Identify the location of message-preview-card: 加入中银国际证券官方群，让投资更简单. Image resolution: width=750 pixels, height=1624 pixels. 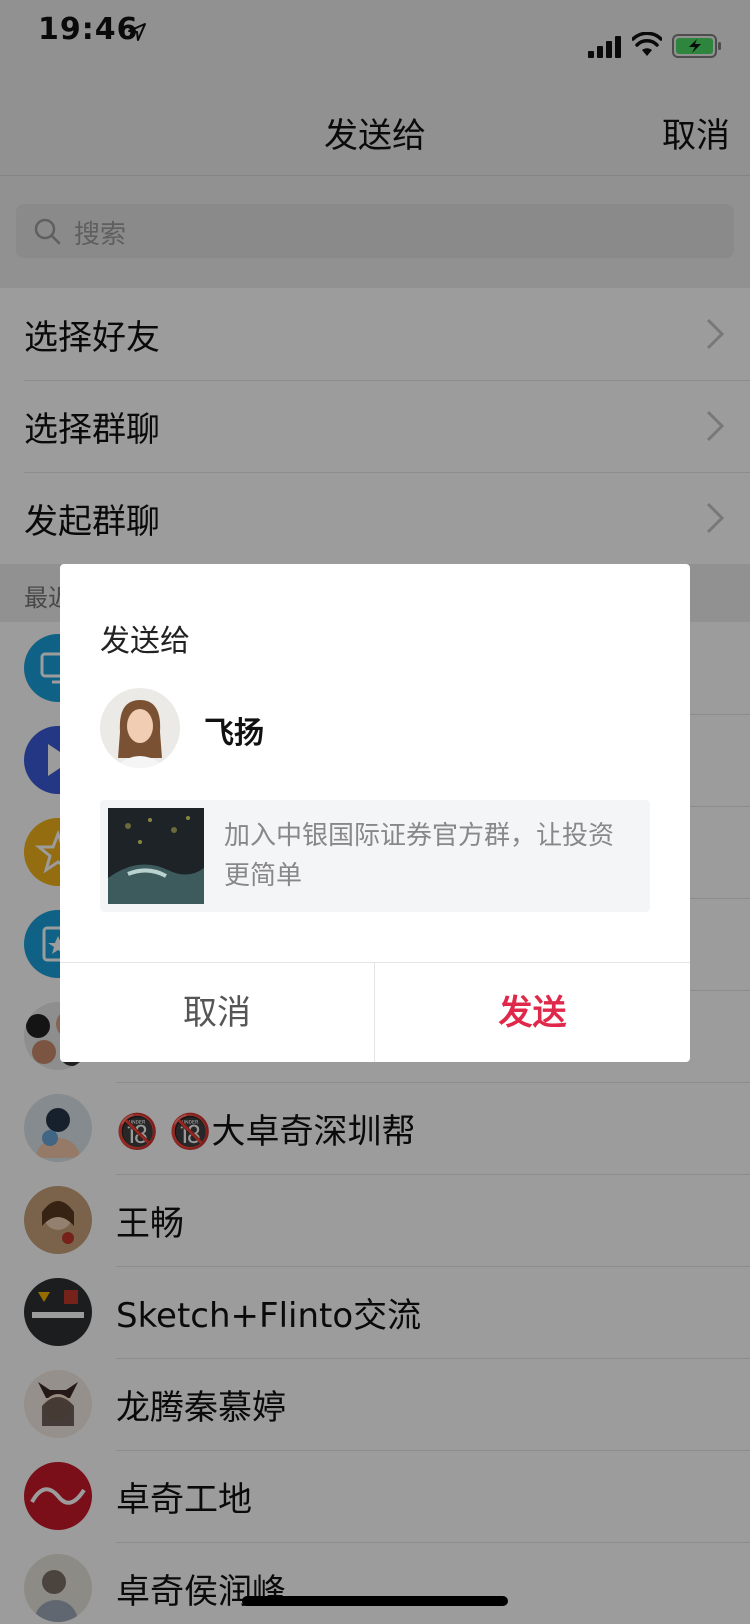
(375, 856).